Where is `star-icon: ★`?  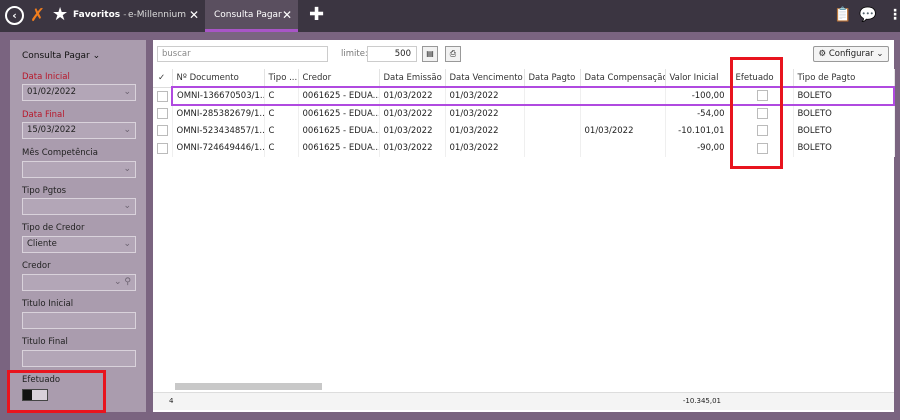 star-icon: ★ is located at coordinates (60, 15).